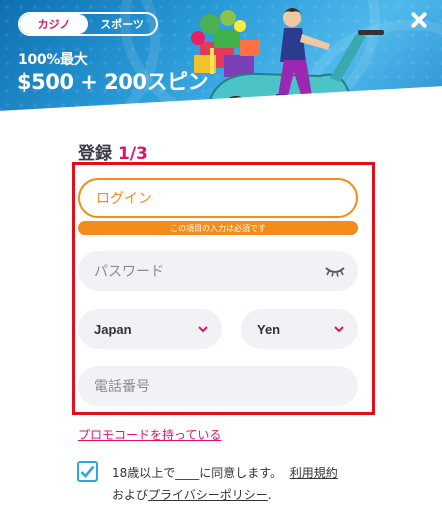  I want to click on step-indicator: 1/3, so click(133, 154).